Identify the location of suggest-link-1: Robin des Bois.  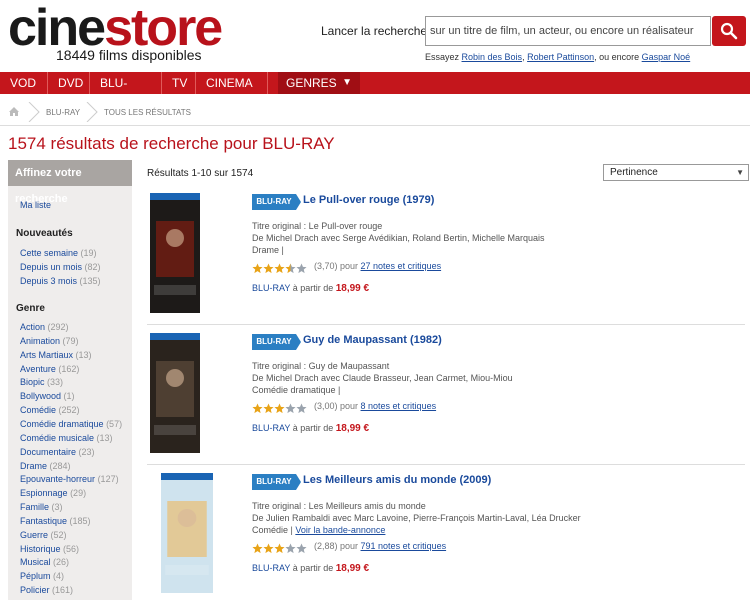
(492, 57).